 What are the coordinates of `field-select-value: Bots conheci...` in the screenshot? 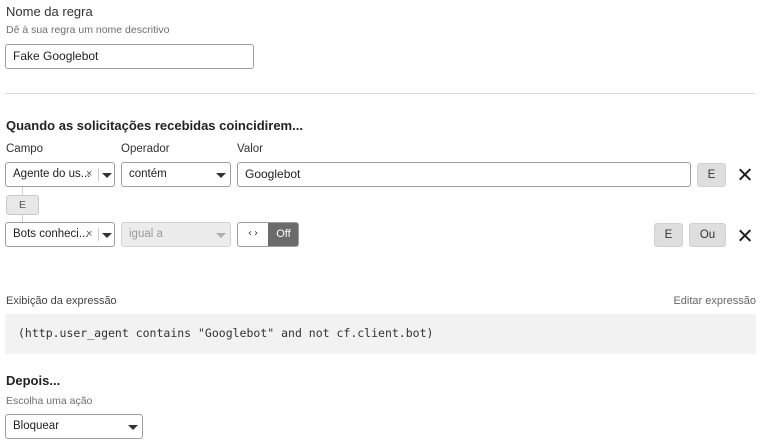 It's located at (51, 234).